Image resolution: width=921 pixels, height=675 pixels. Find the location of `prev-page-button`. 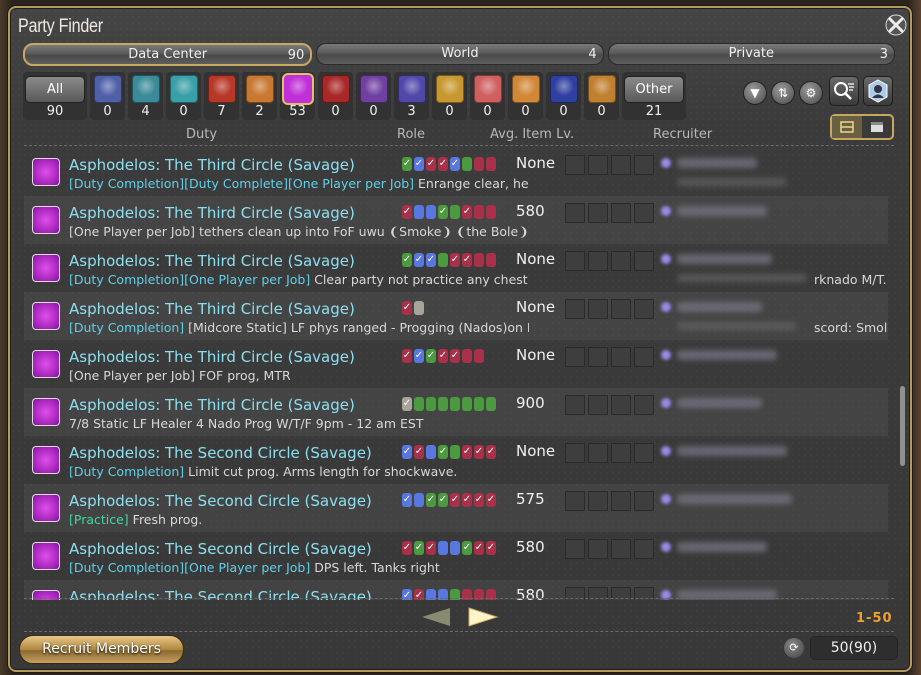

prev-page-button is located at coordinates (436, 619).